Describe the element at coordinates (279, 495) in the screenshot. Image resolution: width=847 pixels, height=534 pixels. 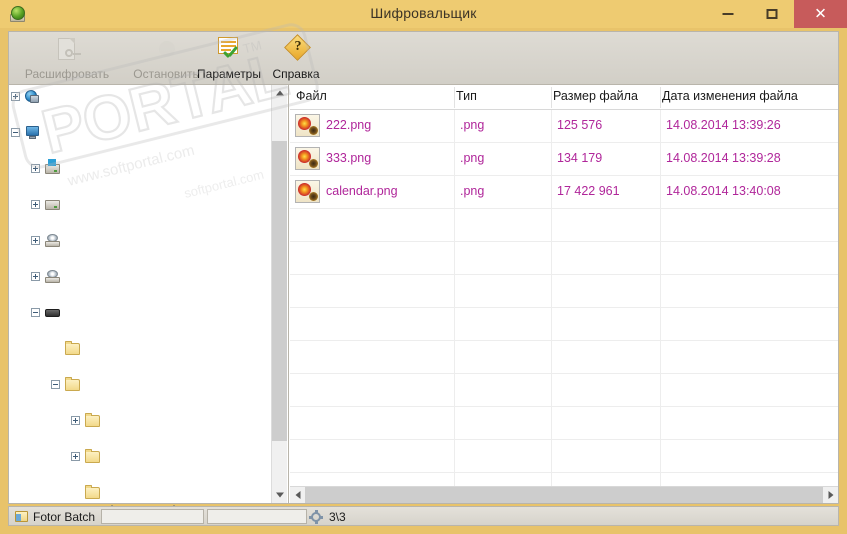
I see `tree-scroll-down-button` at that location.